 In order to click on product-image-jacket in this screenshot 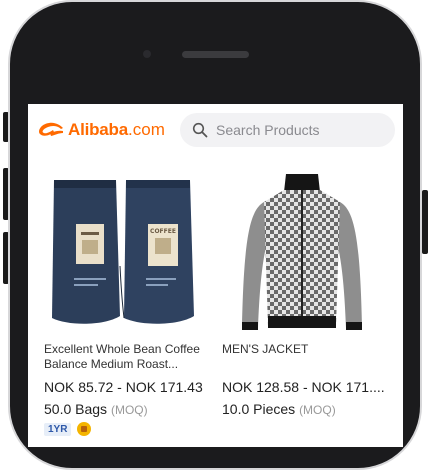, I will do `click(302, 252)`.